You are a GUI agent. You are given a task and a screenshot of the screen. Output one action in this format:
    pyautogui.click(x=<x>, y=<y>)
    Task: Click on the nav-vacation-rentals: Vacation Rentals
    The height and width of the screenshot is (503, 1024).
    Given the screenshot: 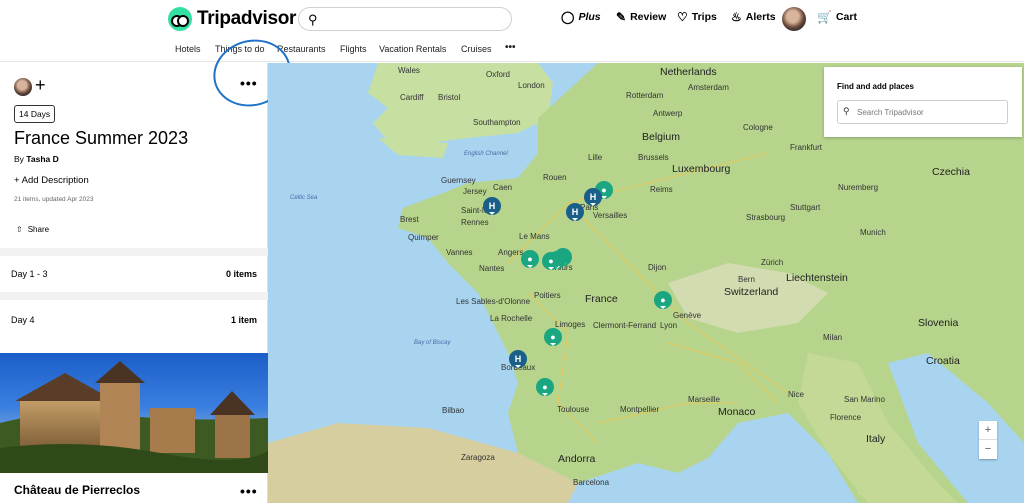 What is the action you would take?
    pyautogui.click(x=412, y=49)
    